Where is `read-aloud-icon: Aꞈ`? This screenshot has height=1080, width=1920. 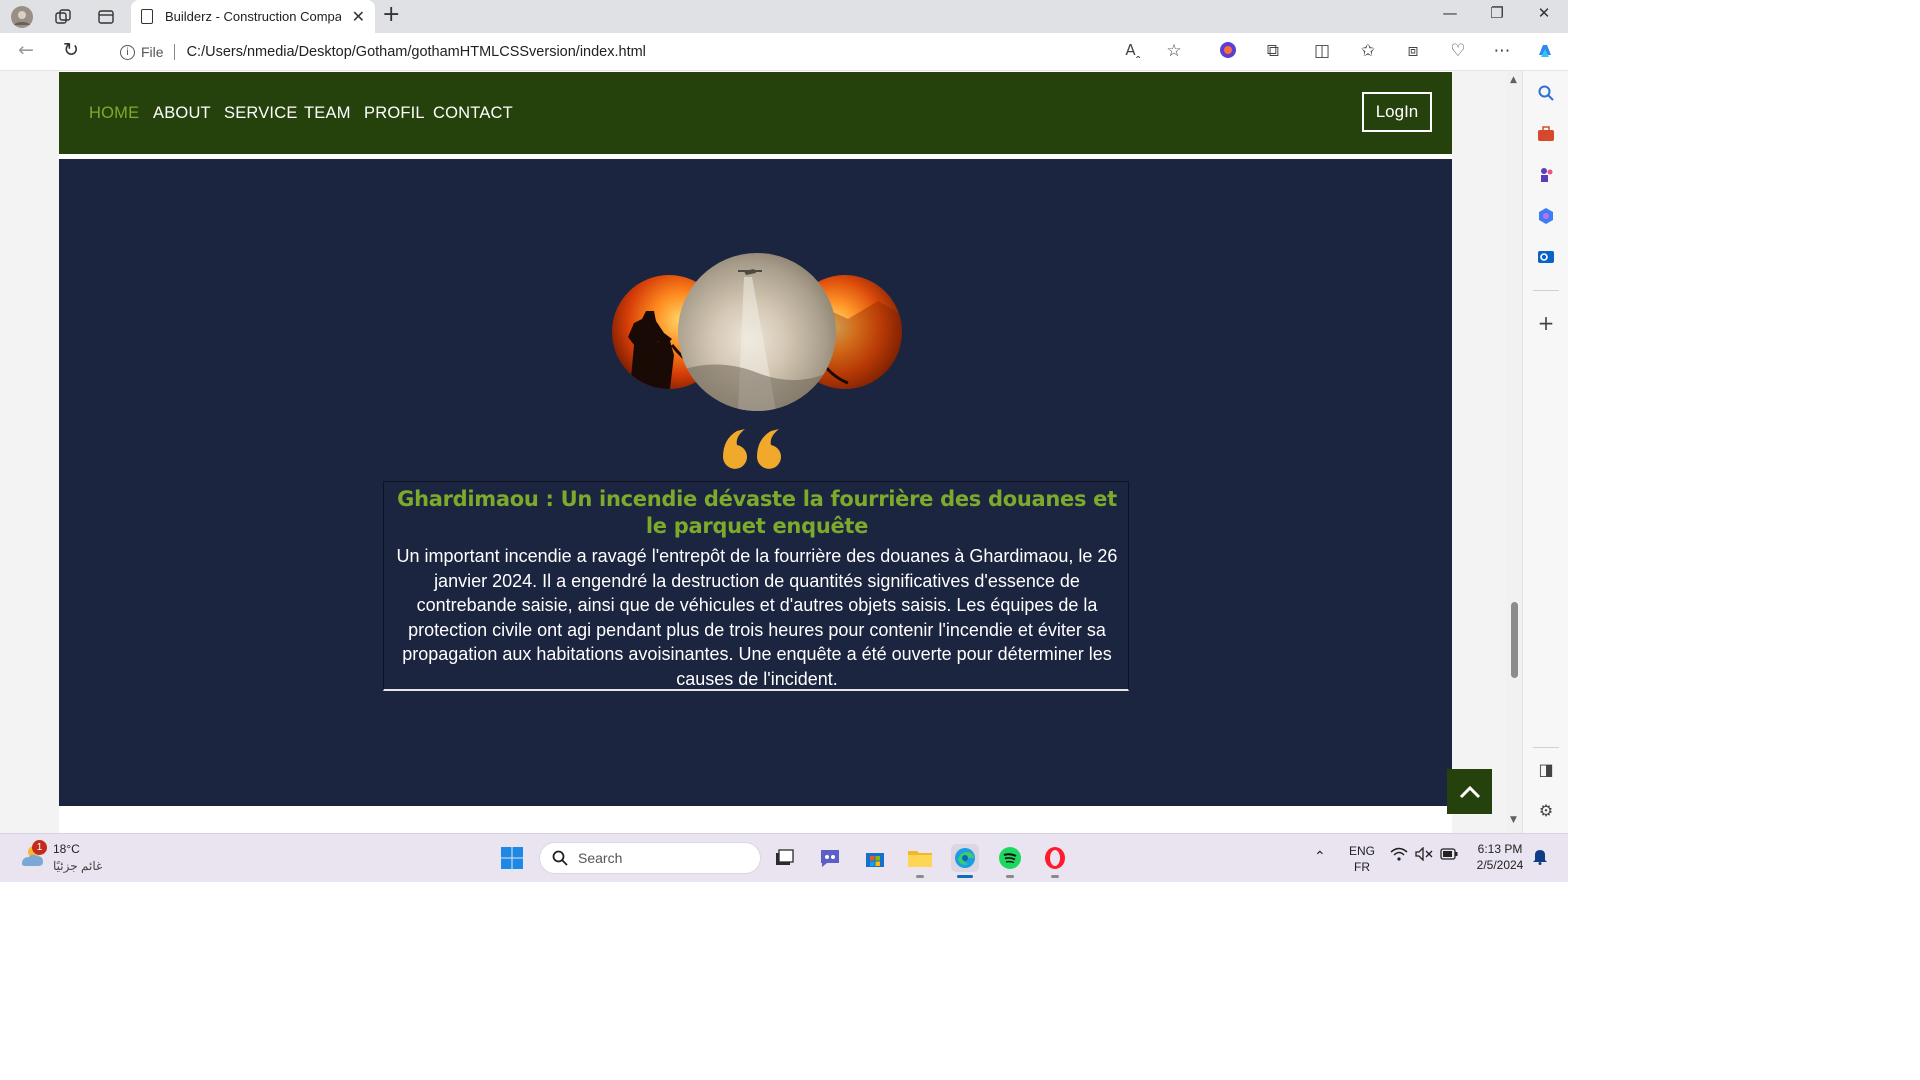 read-aloud-icon: Aꞈ is located at coordinates (1133, 50).